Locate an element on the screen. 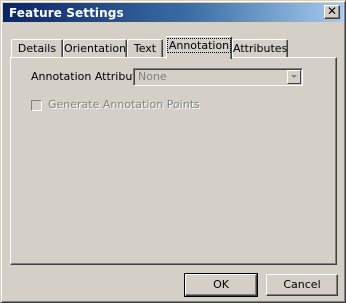  generate-annotation-points-checkbox is located at coordinates (36, 105).